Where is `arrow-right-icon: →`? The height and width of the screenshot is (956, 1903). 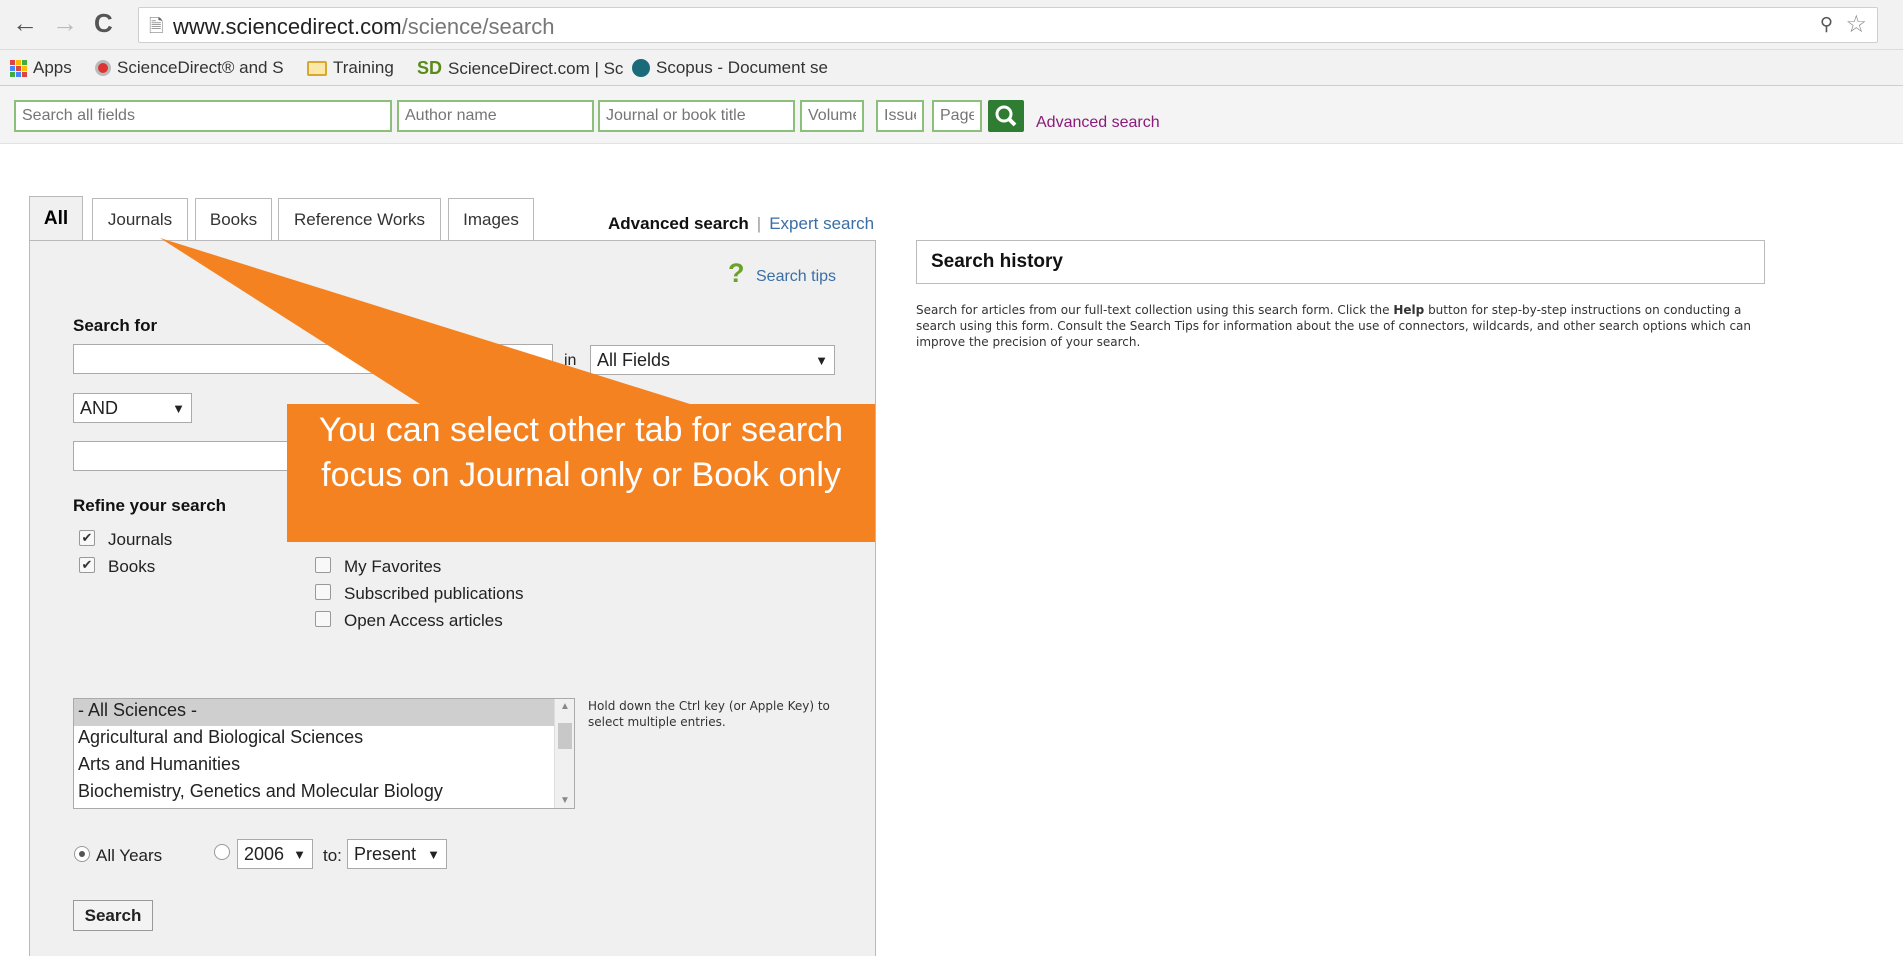 arrow-right-icon: → is located at coordinates (65, 23).